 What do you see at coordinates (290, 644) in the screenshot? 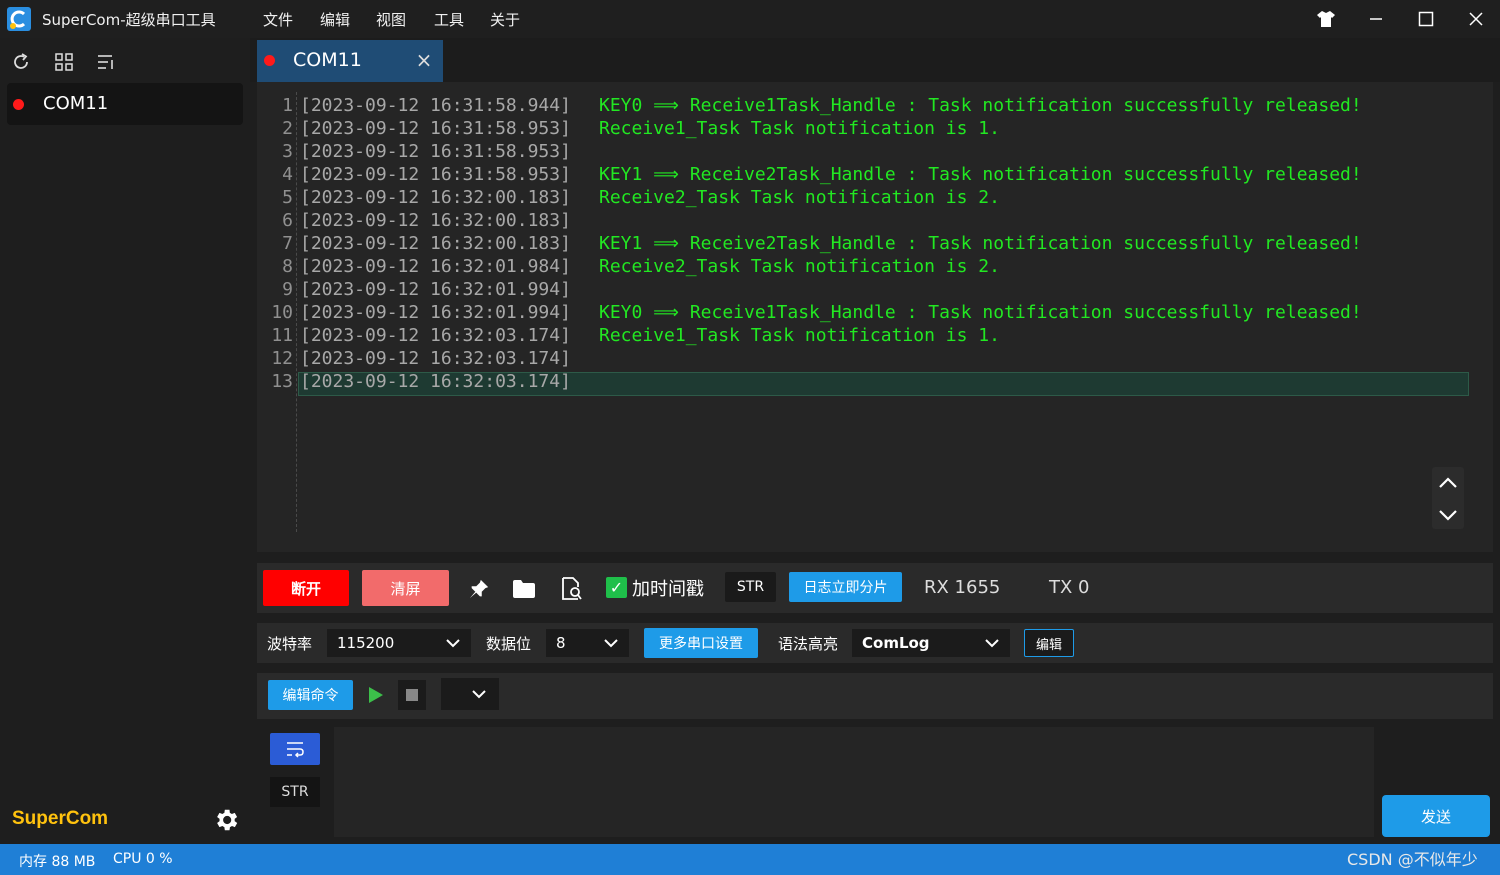
I see `baud-label: 波特率` at bounding box center [290, 644].